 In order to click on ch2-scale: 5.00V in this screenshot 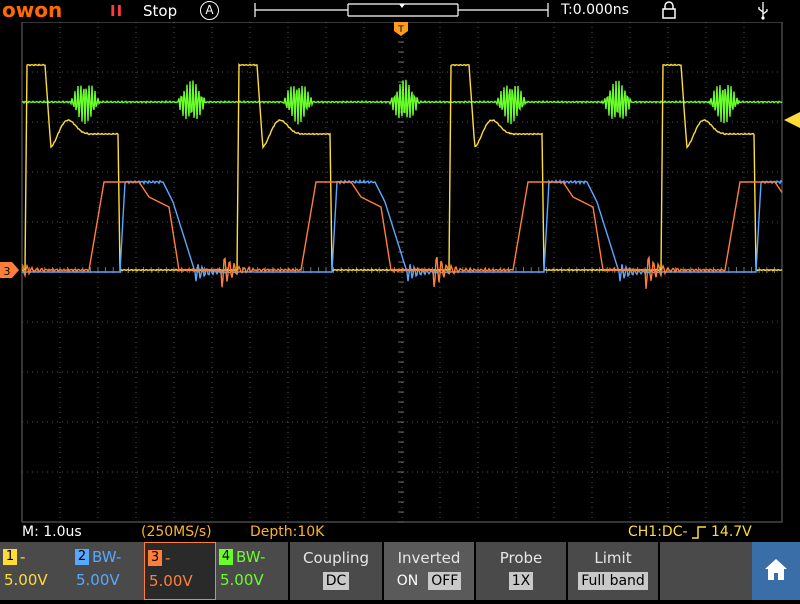, I will do `click(98, 580)`.